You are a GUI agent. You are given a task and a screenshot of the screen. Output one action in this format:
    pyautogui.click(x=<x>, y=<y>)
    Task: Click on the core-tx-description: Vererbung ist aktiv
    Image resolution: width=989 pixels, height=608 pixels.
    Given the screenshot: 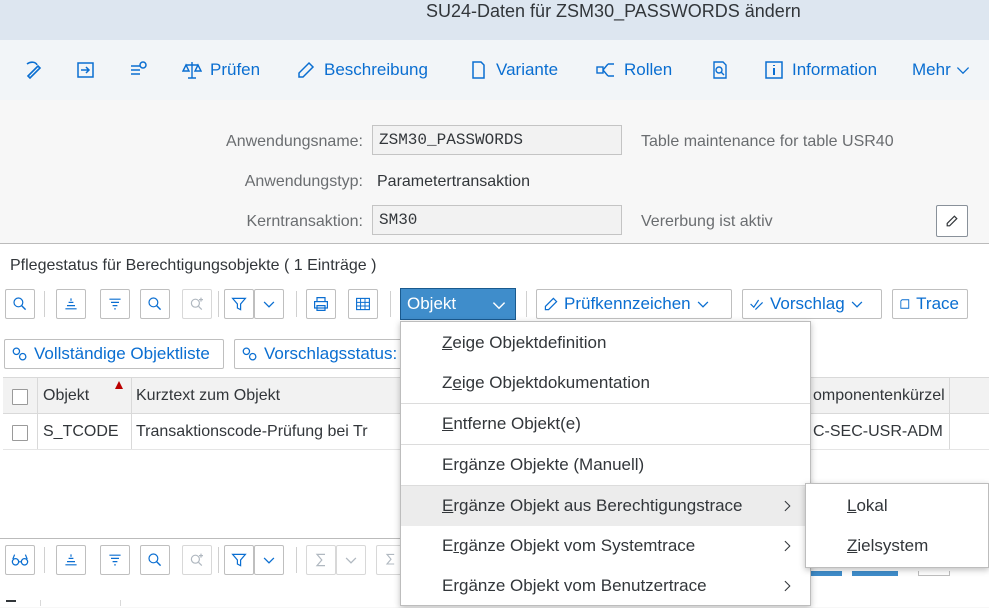 What is the action you would take?
    pyautogui.click(x=707, y=221)
    